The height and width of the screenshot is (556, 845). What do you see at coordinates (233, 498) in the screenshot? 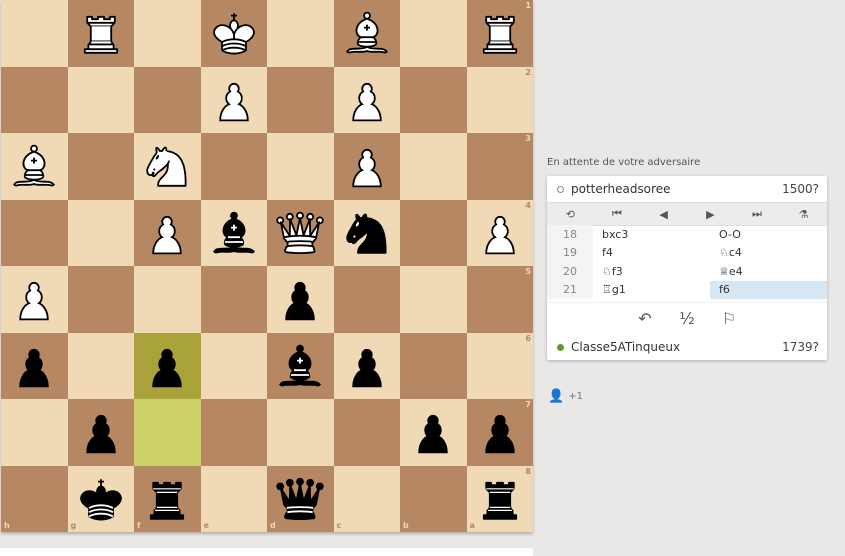
I see `square-e8: e` at bounding box center [233, 498].